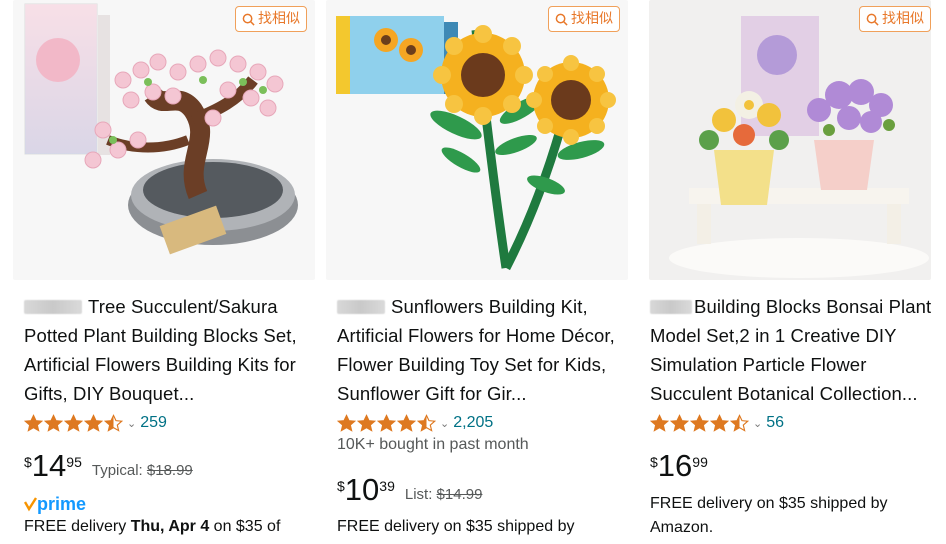  What do you see at coordinates (700, 462) in the screenshot?
I see `price-fraction: 99` at bounding box center [700, 462].